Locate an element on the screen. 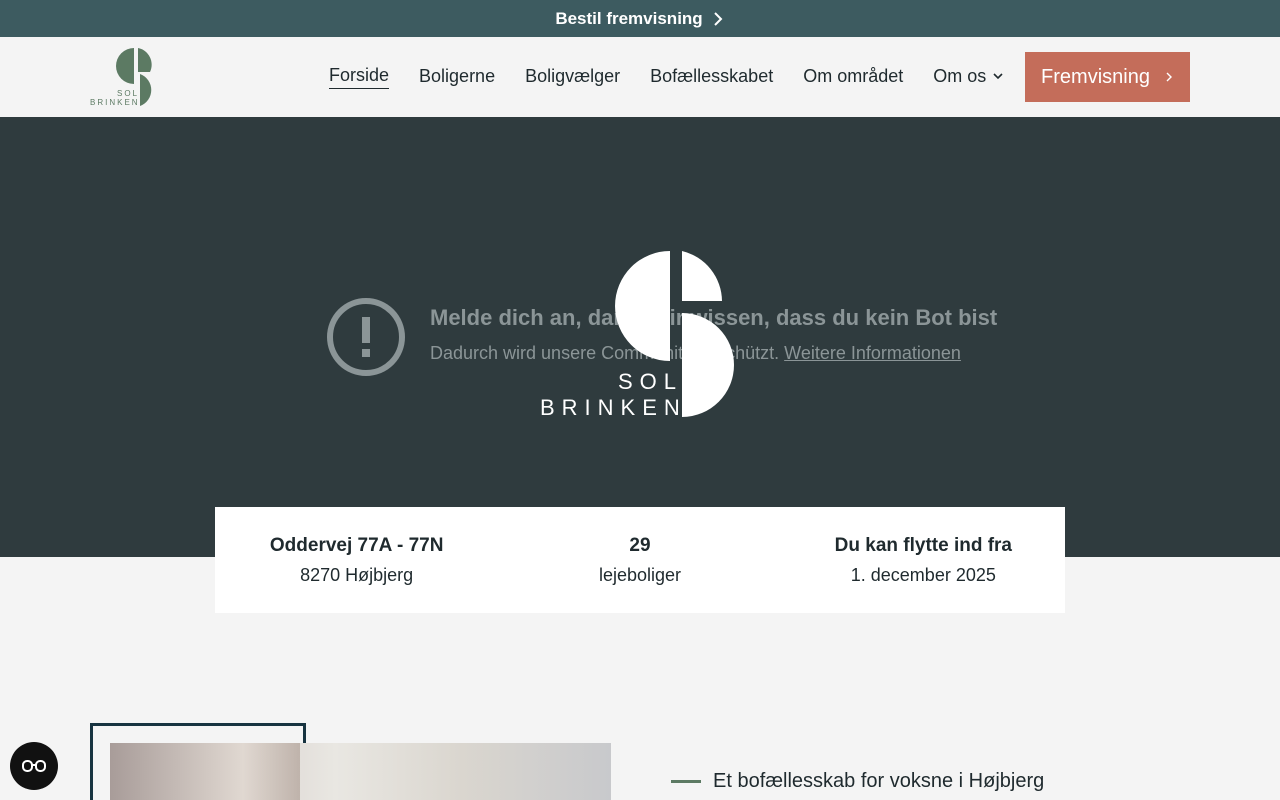 The image size is (1280, 800). alert-icon is located at coordinates (366, 337).